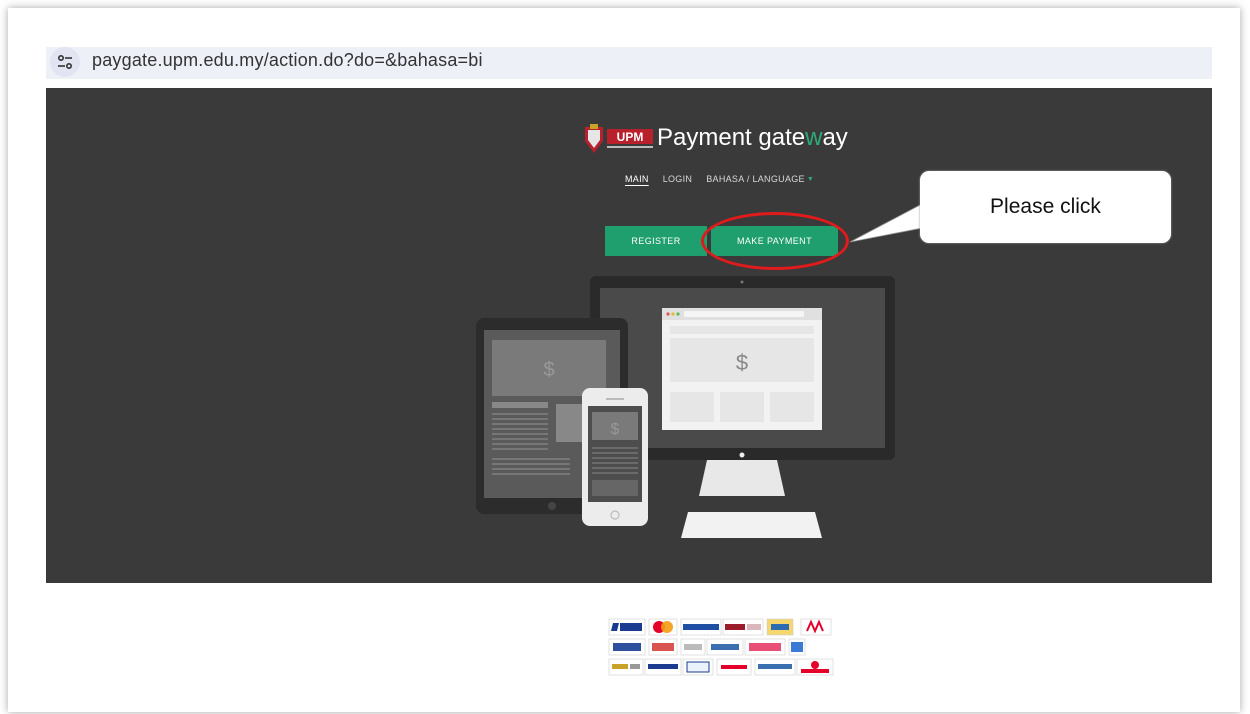  I want to click on brand-header: UPM Payment gateway, so click(715, 138).